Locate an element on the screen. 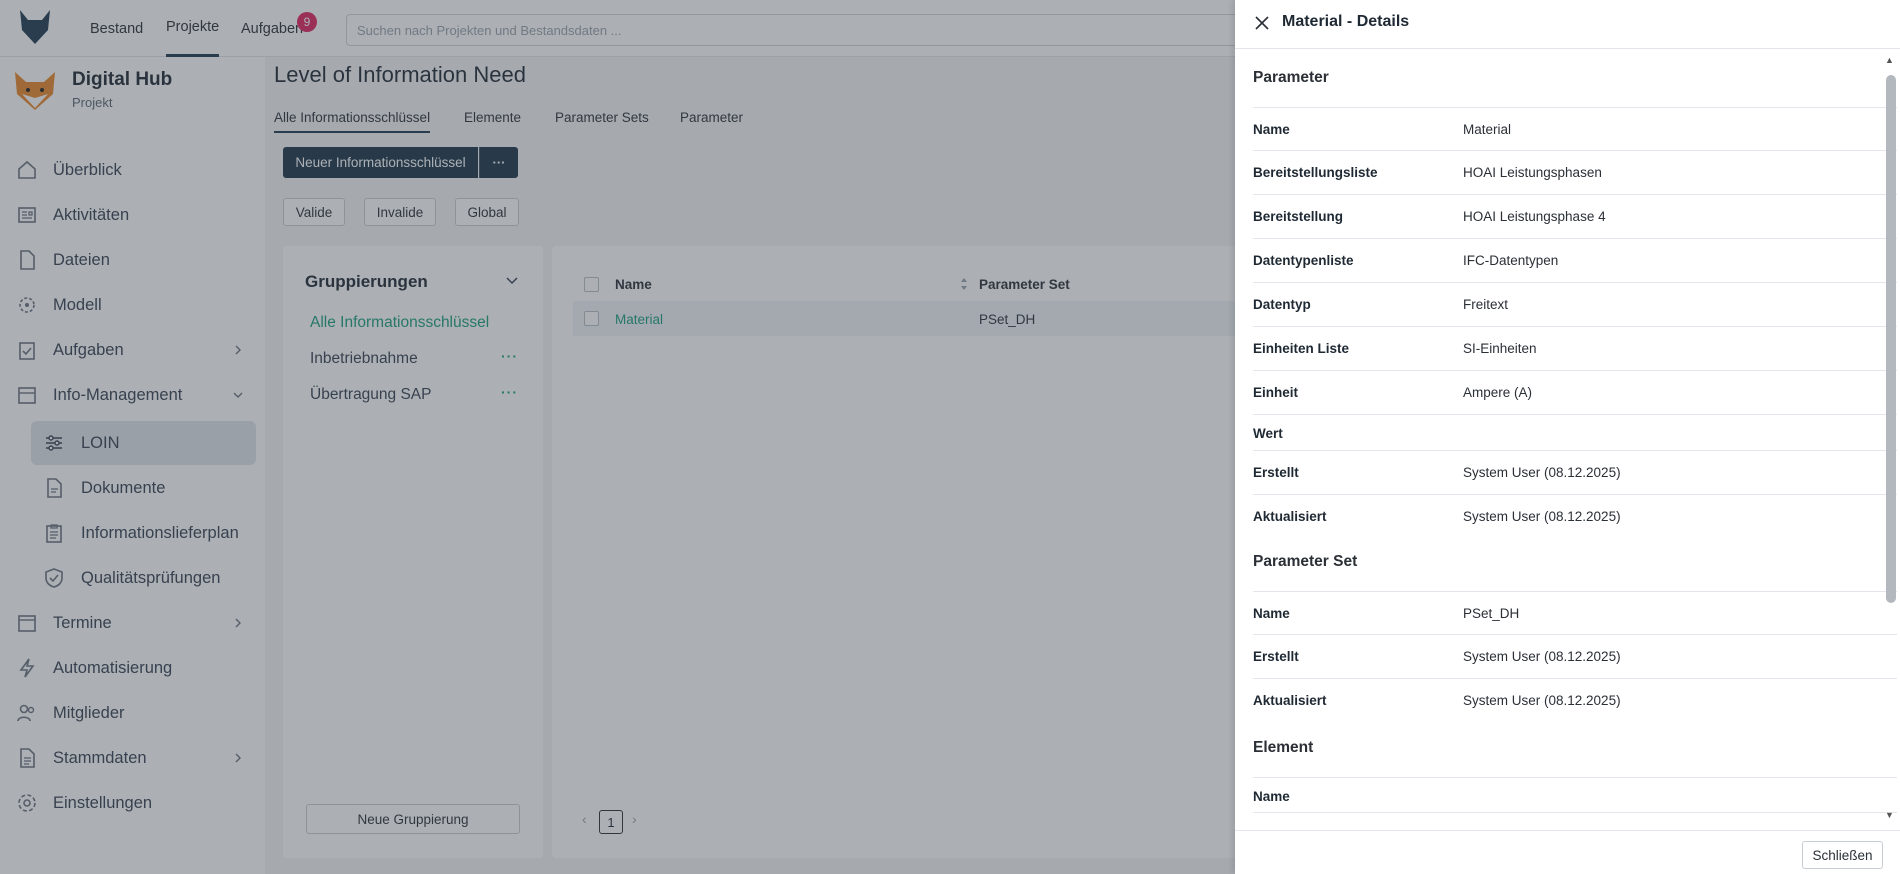 The height and width of the screenshot is (874, 1900). detail-key: Datentypenliste is located at coordinates (1303, 260).